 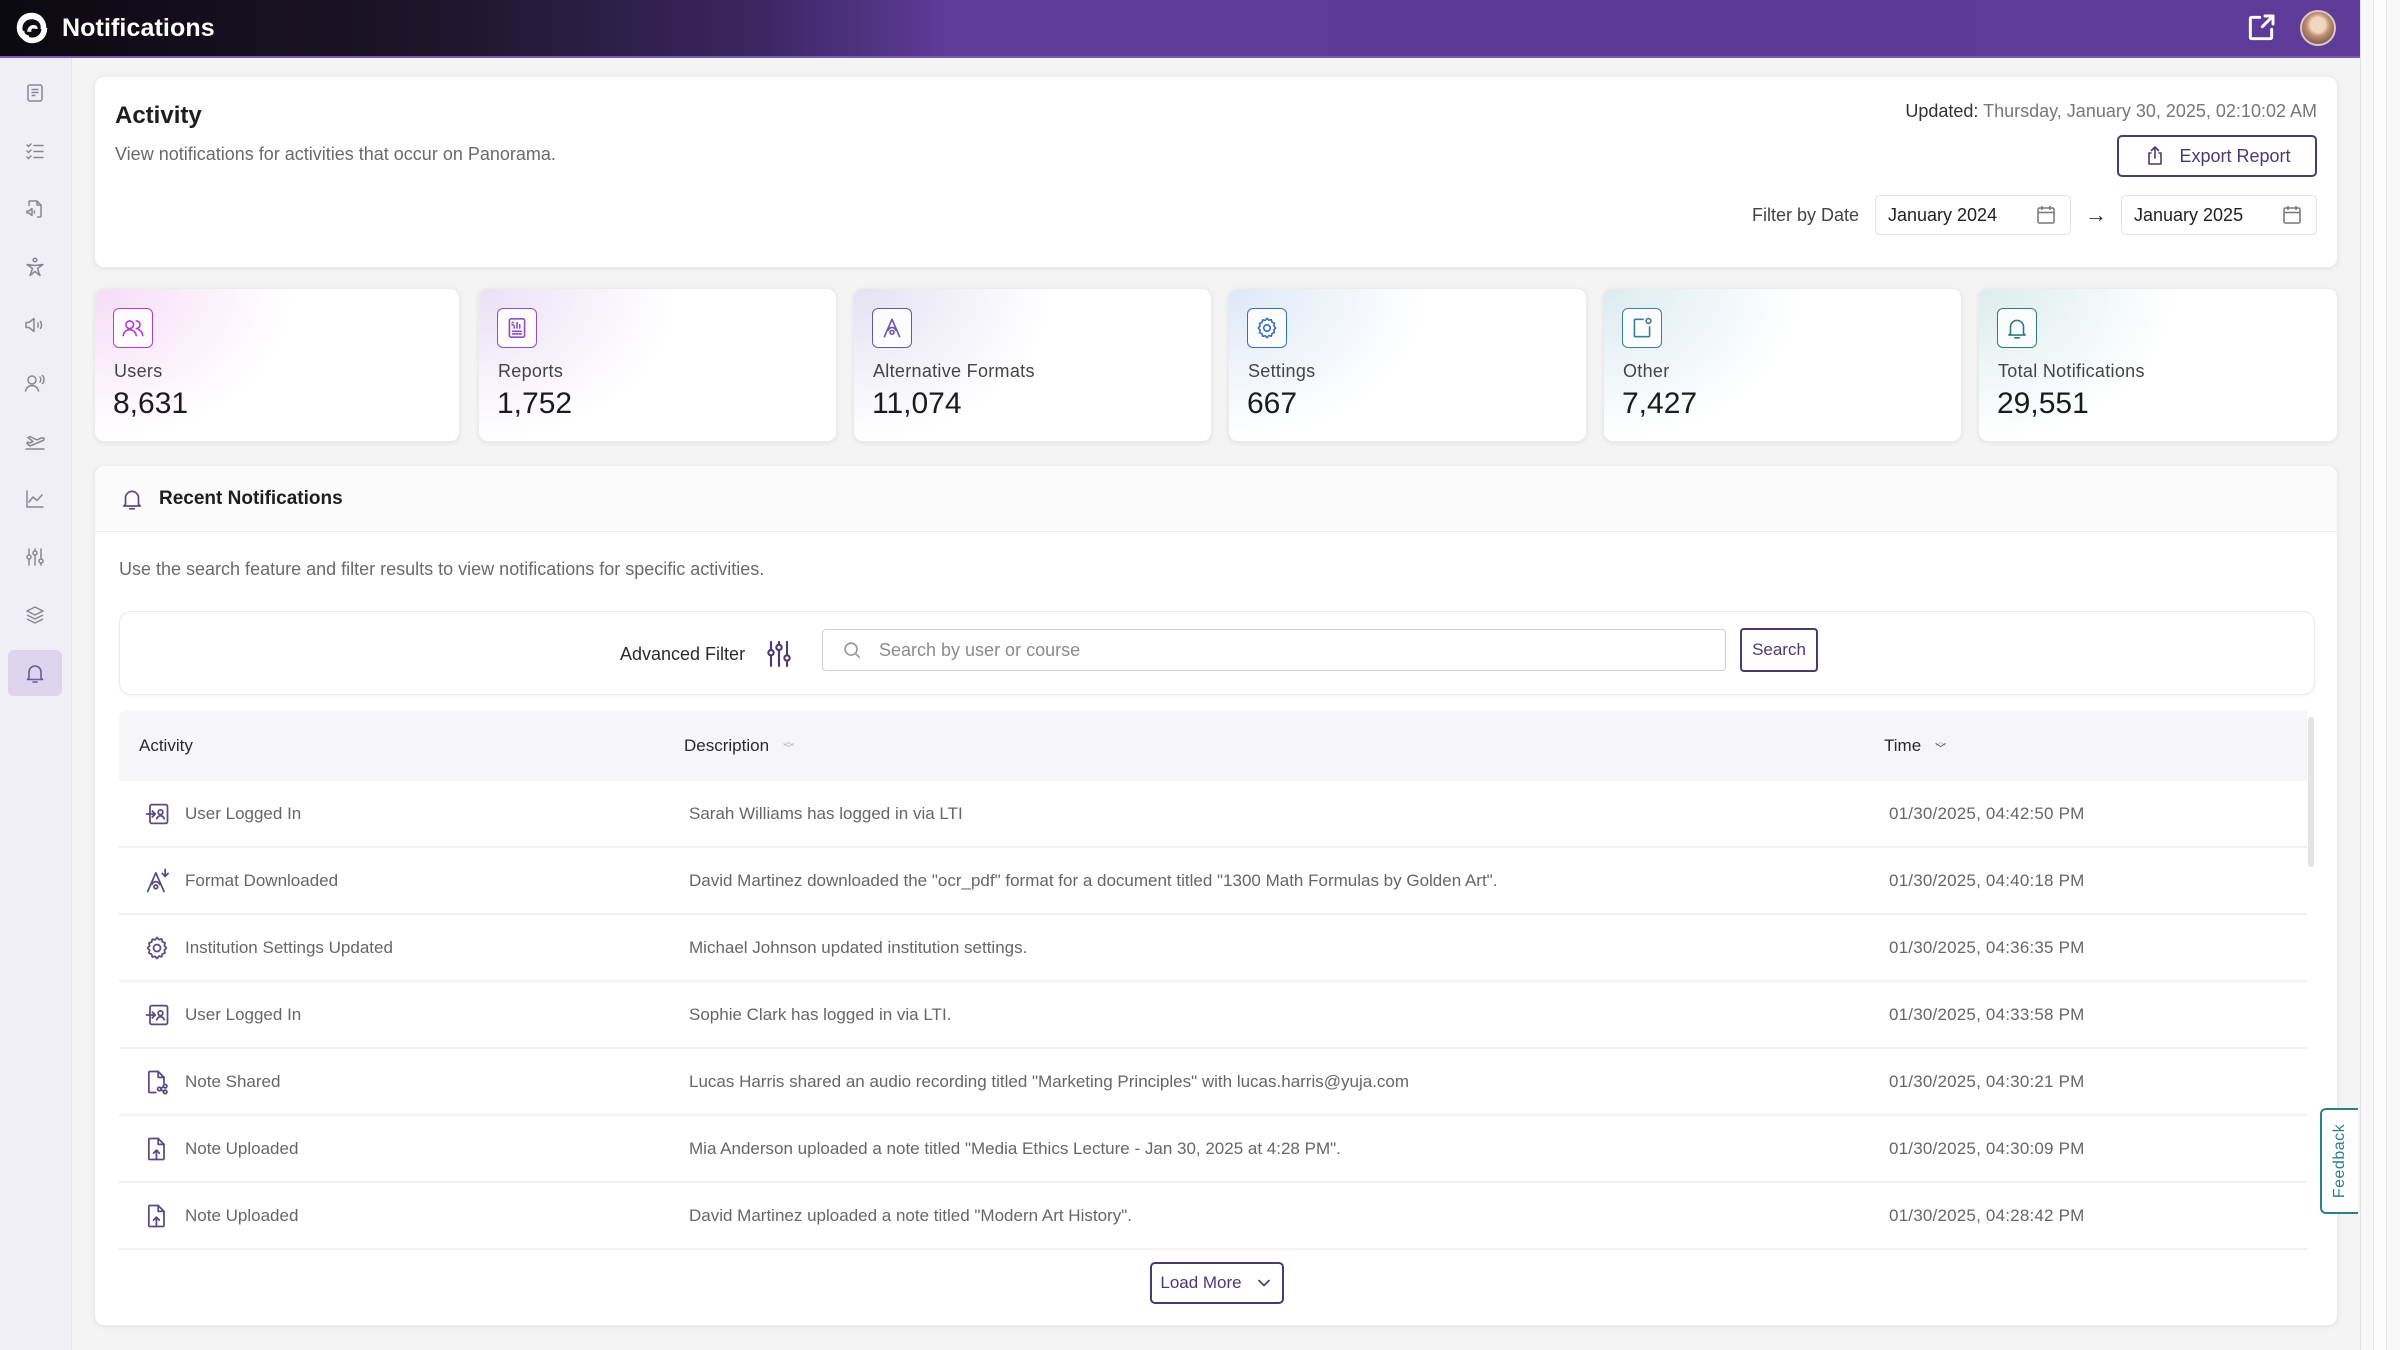 I want to click on load-more-button: Load More, so click(x=1217, y=1283).